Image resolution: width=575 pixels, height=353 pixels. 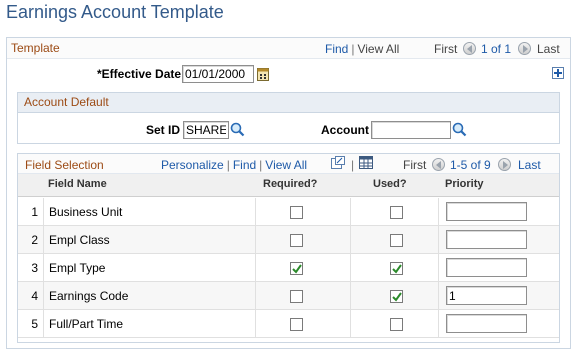 I want to click on col-required: Required?, so click(x=290, y=184).